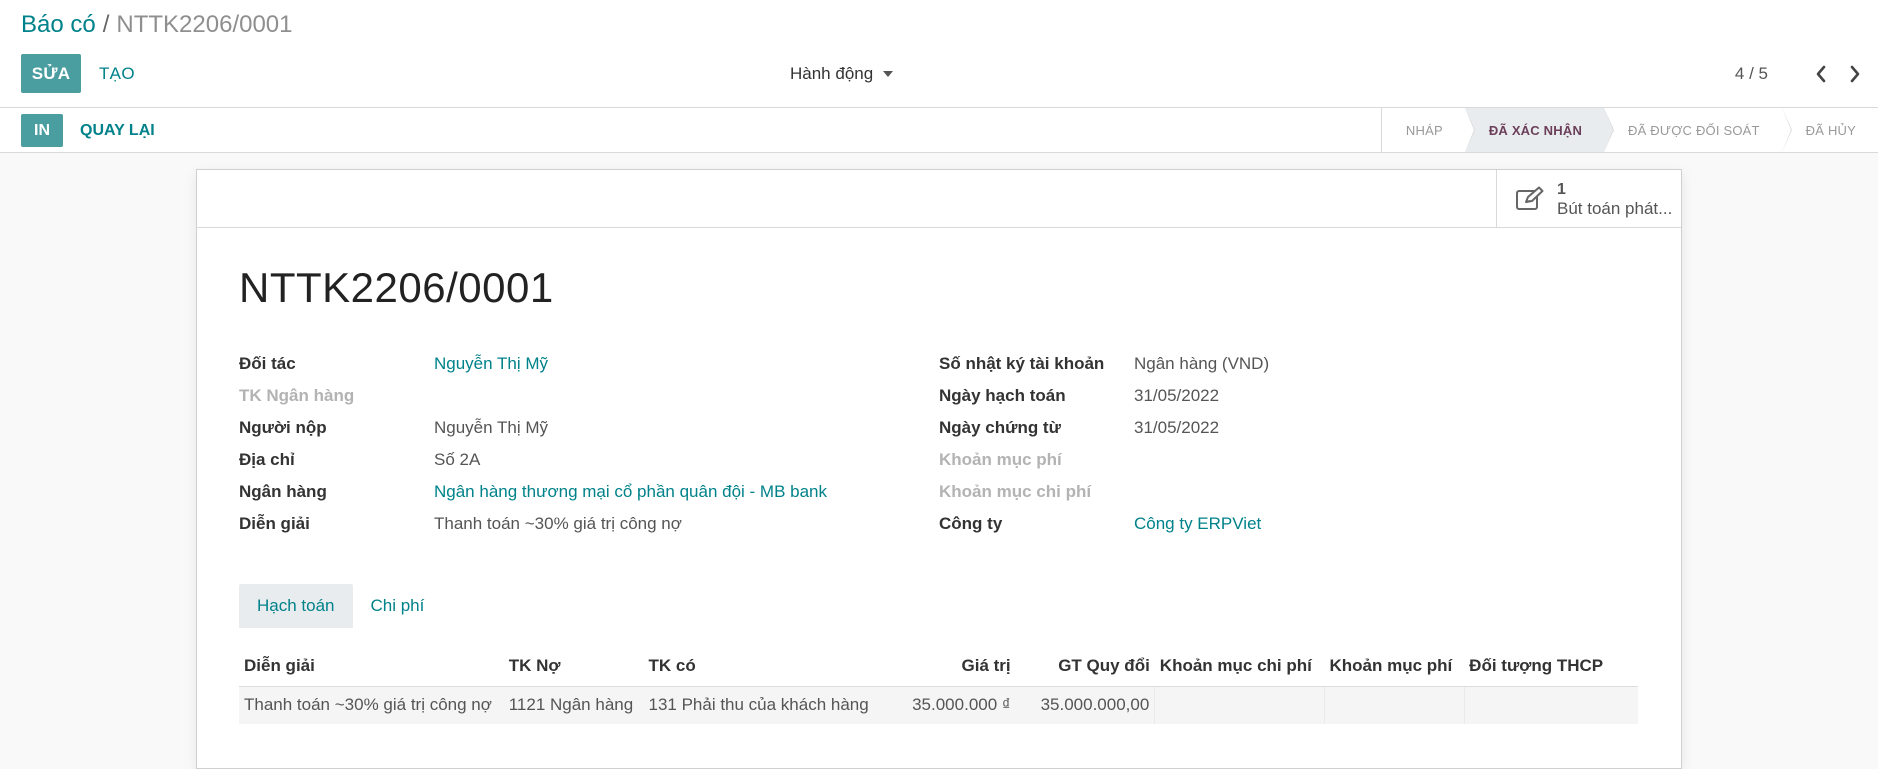  What do you see at coordinates (1104, 460) in the screenshot?
I see `field-fee-item: Khoản mục phí` at bounding box center [1104, 460].